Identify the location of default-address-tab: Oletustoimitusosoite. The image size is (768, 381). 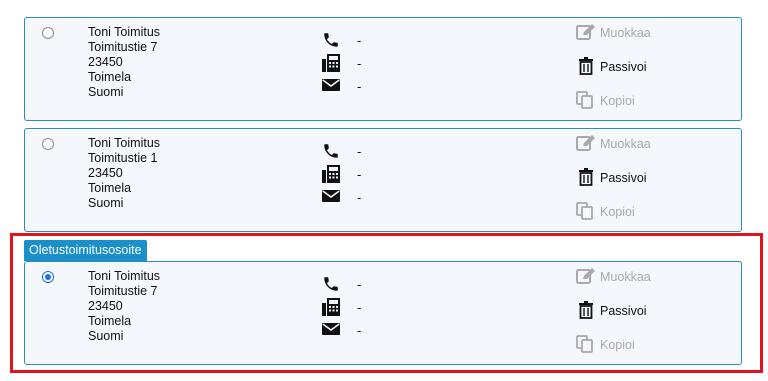
(85, 250).